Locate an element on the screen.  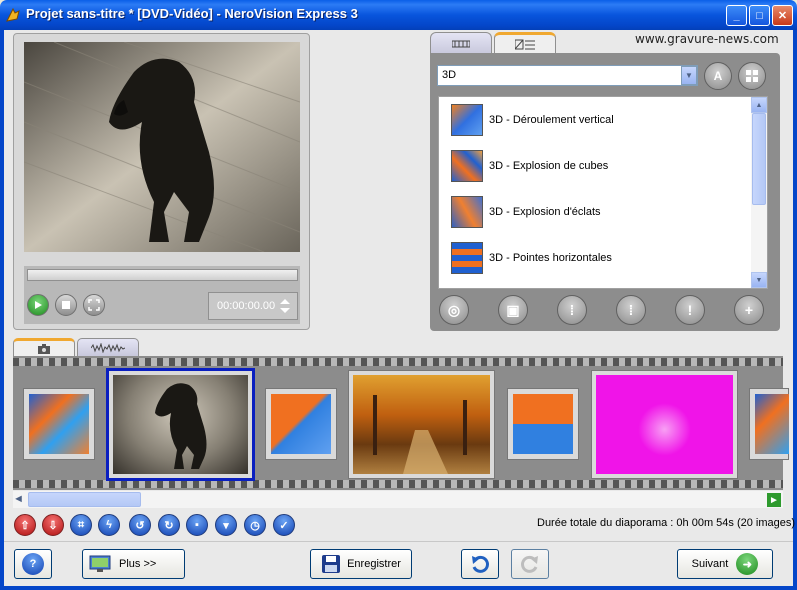
effect-button: ϟ is located at coordinates (109, 525).